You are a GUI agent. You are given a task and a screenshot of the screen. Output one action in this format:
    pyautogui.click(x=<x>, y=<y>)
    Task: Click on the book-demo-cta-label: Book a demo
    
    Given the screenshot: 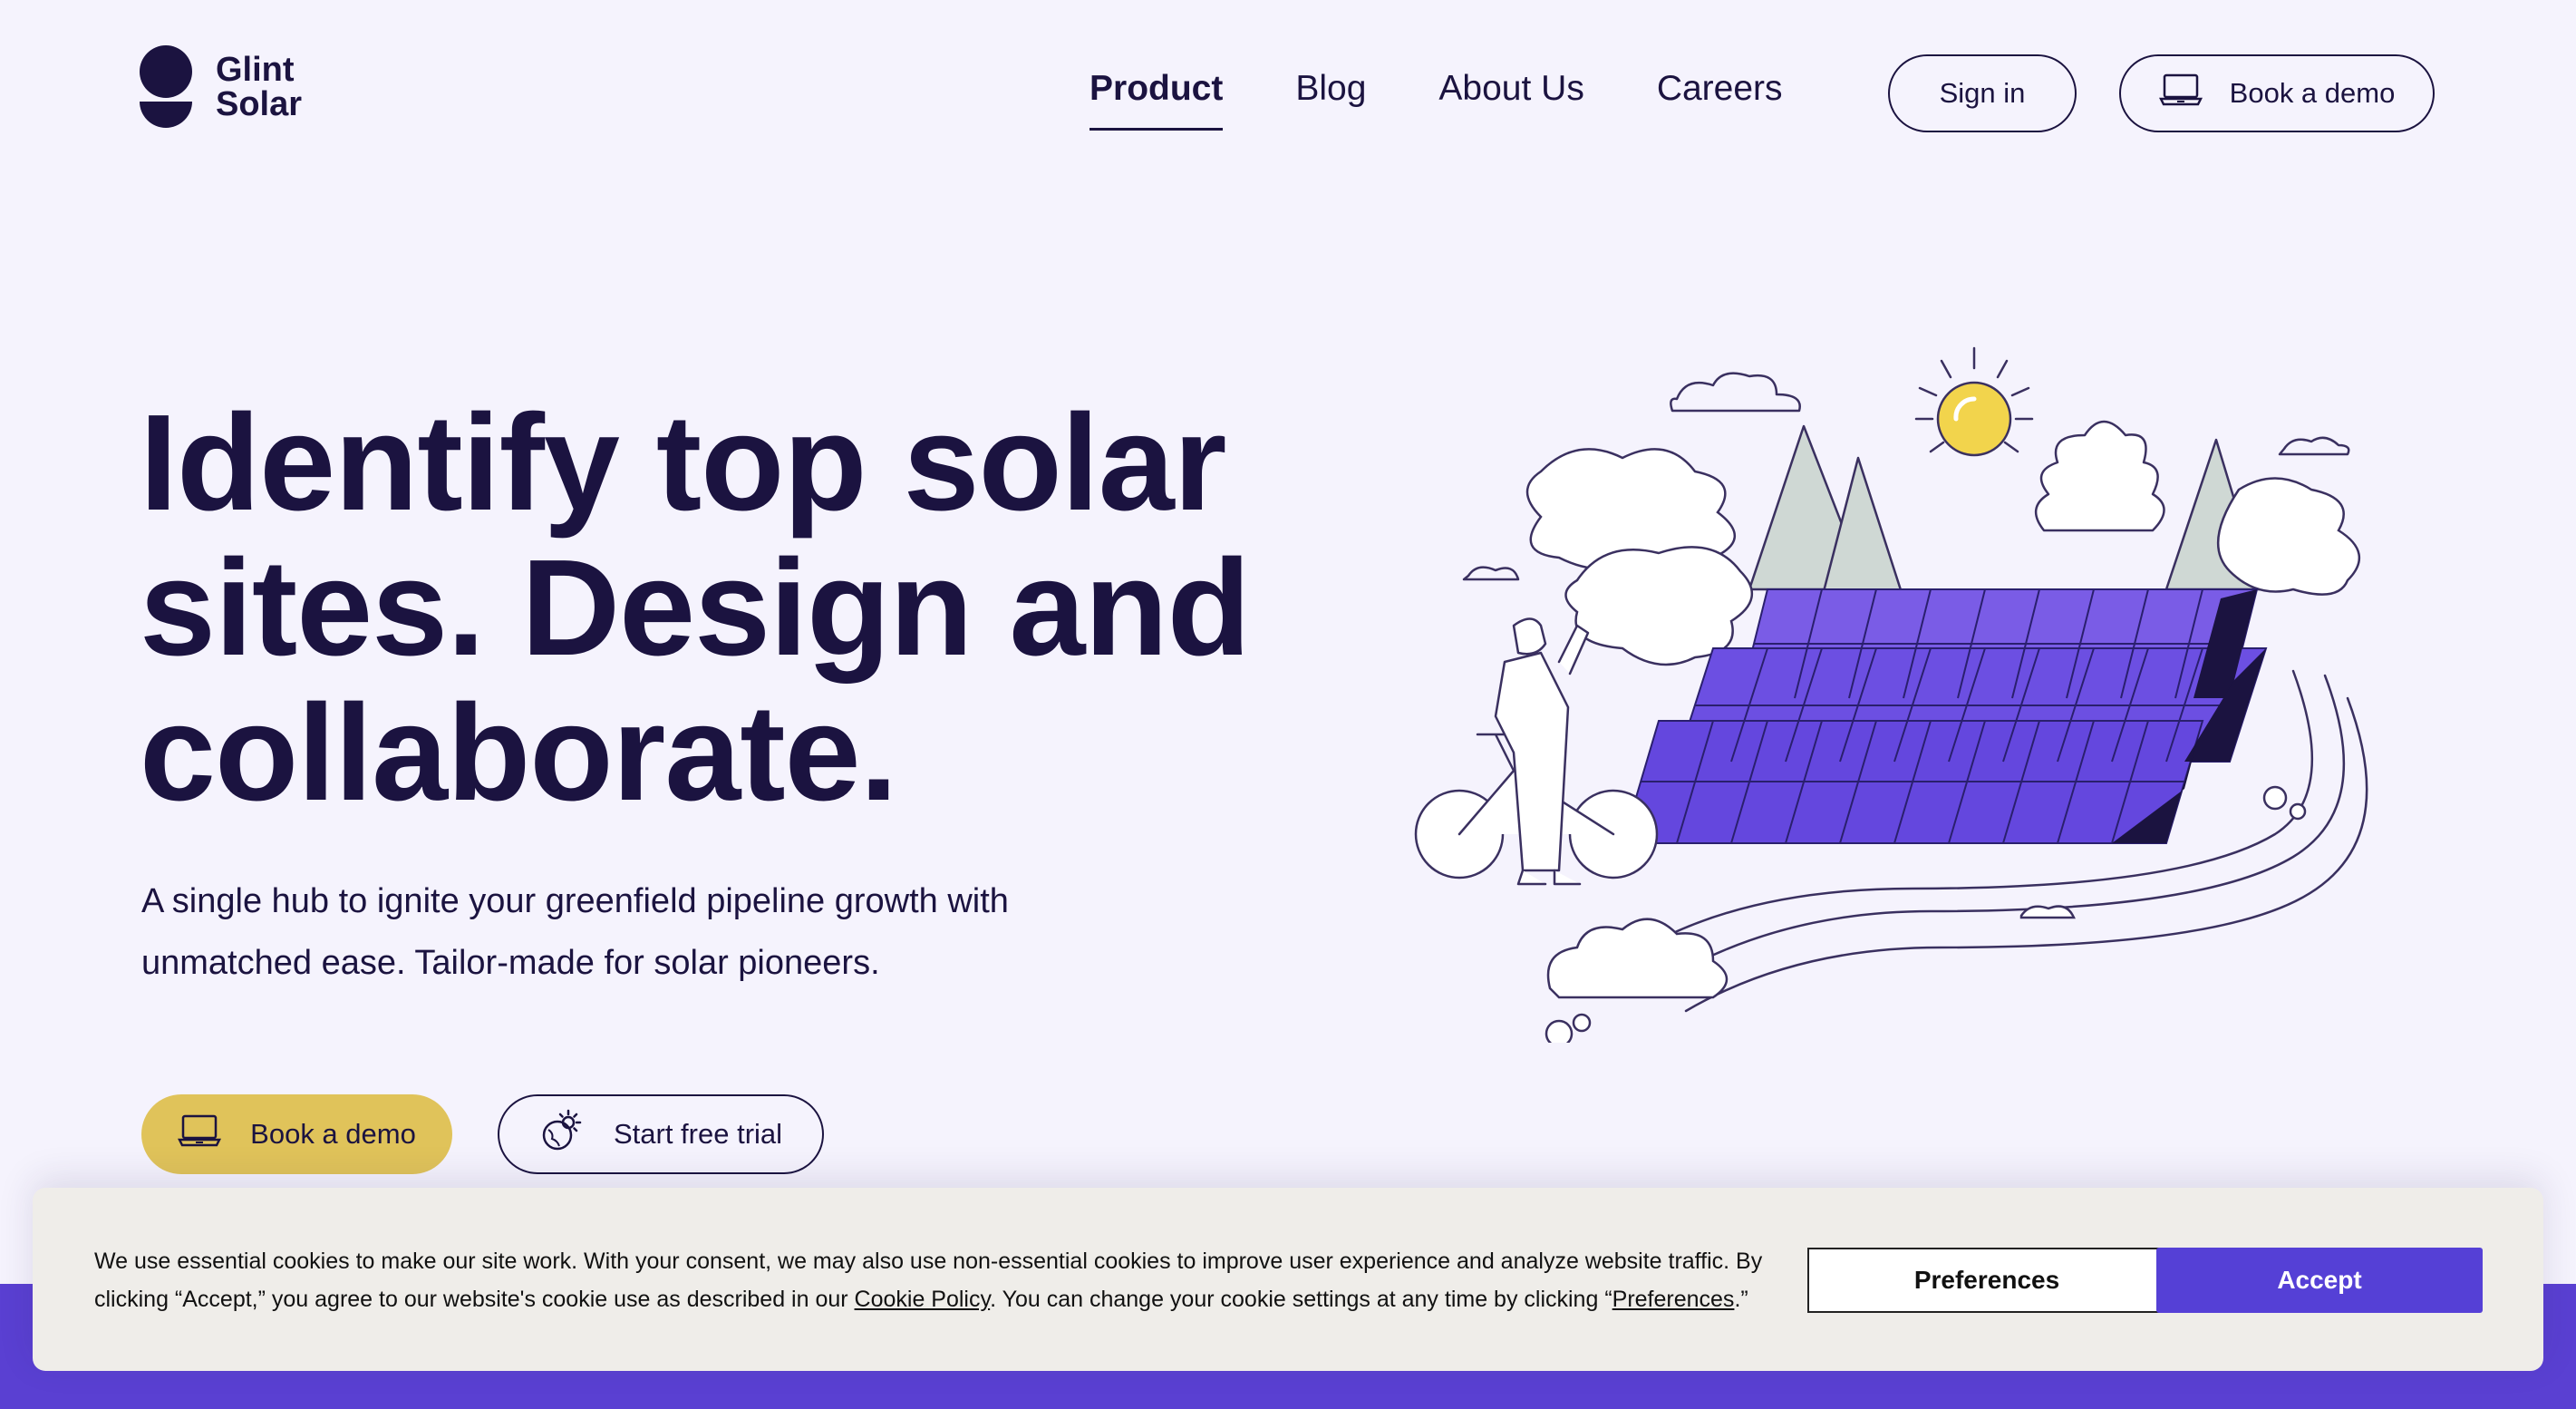 What is the action you would take?
    pyautogui.click(x=333, y=1134)
    